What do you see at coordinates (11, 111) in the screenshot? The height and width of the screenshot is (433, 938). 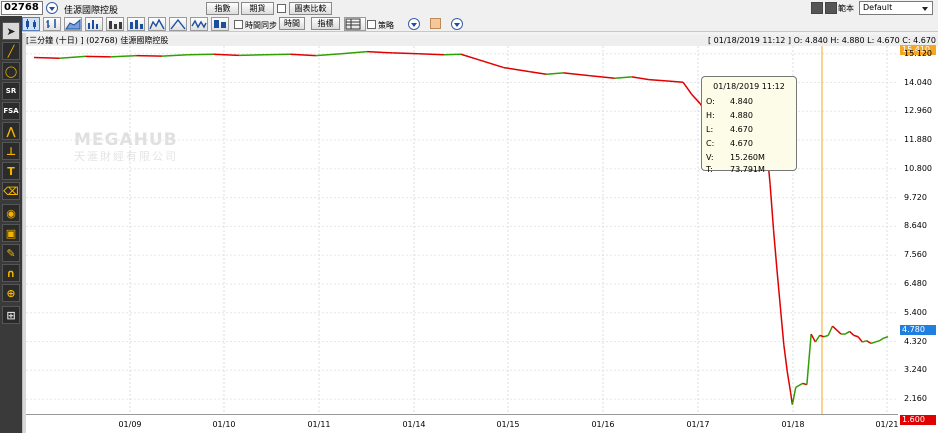 I see `fibonacci-icon: FSA` at bounding box center [11, 111].